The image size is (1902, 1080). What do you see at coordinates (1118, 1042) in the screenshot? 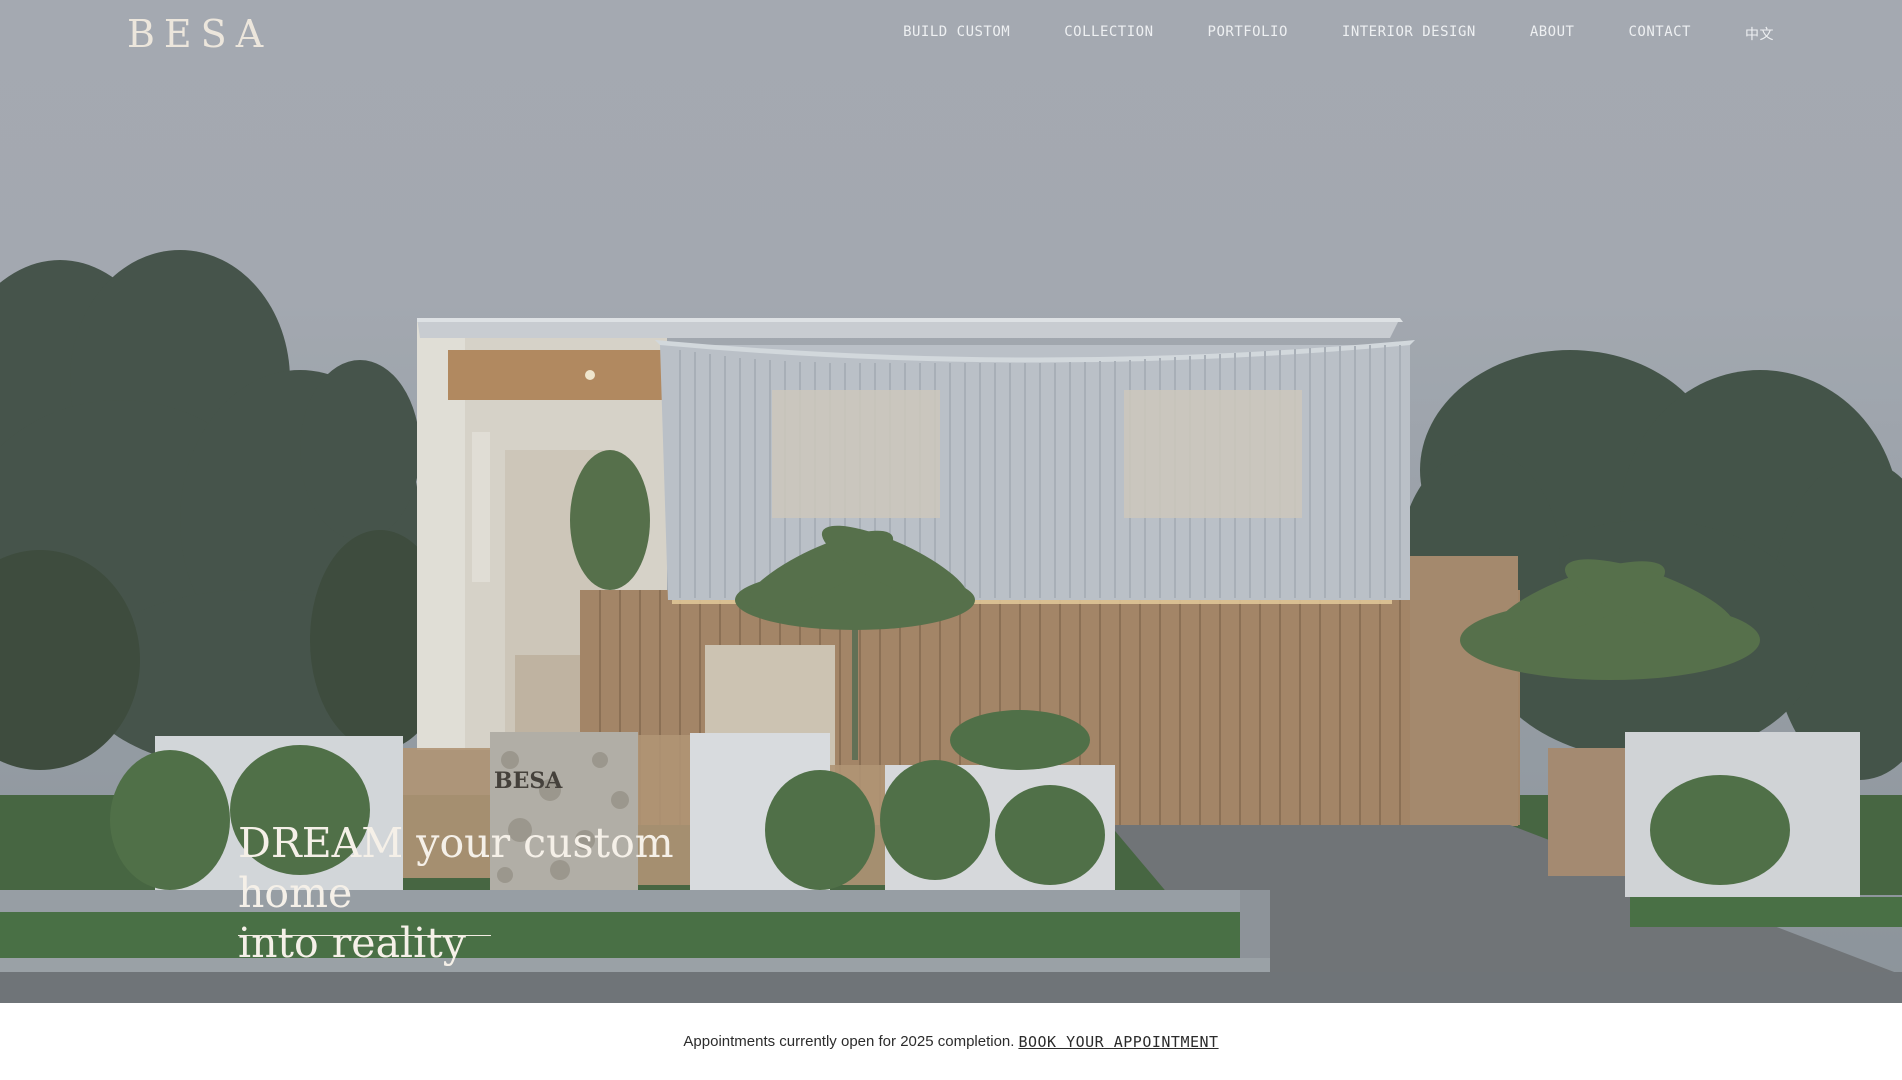
I see `book-appointment-link: BOOK YOUR APPOINTMENT` at bounding box center [1118, 1042].